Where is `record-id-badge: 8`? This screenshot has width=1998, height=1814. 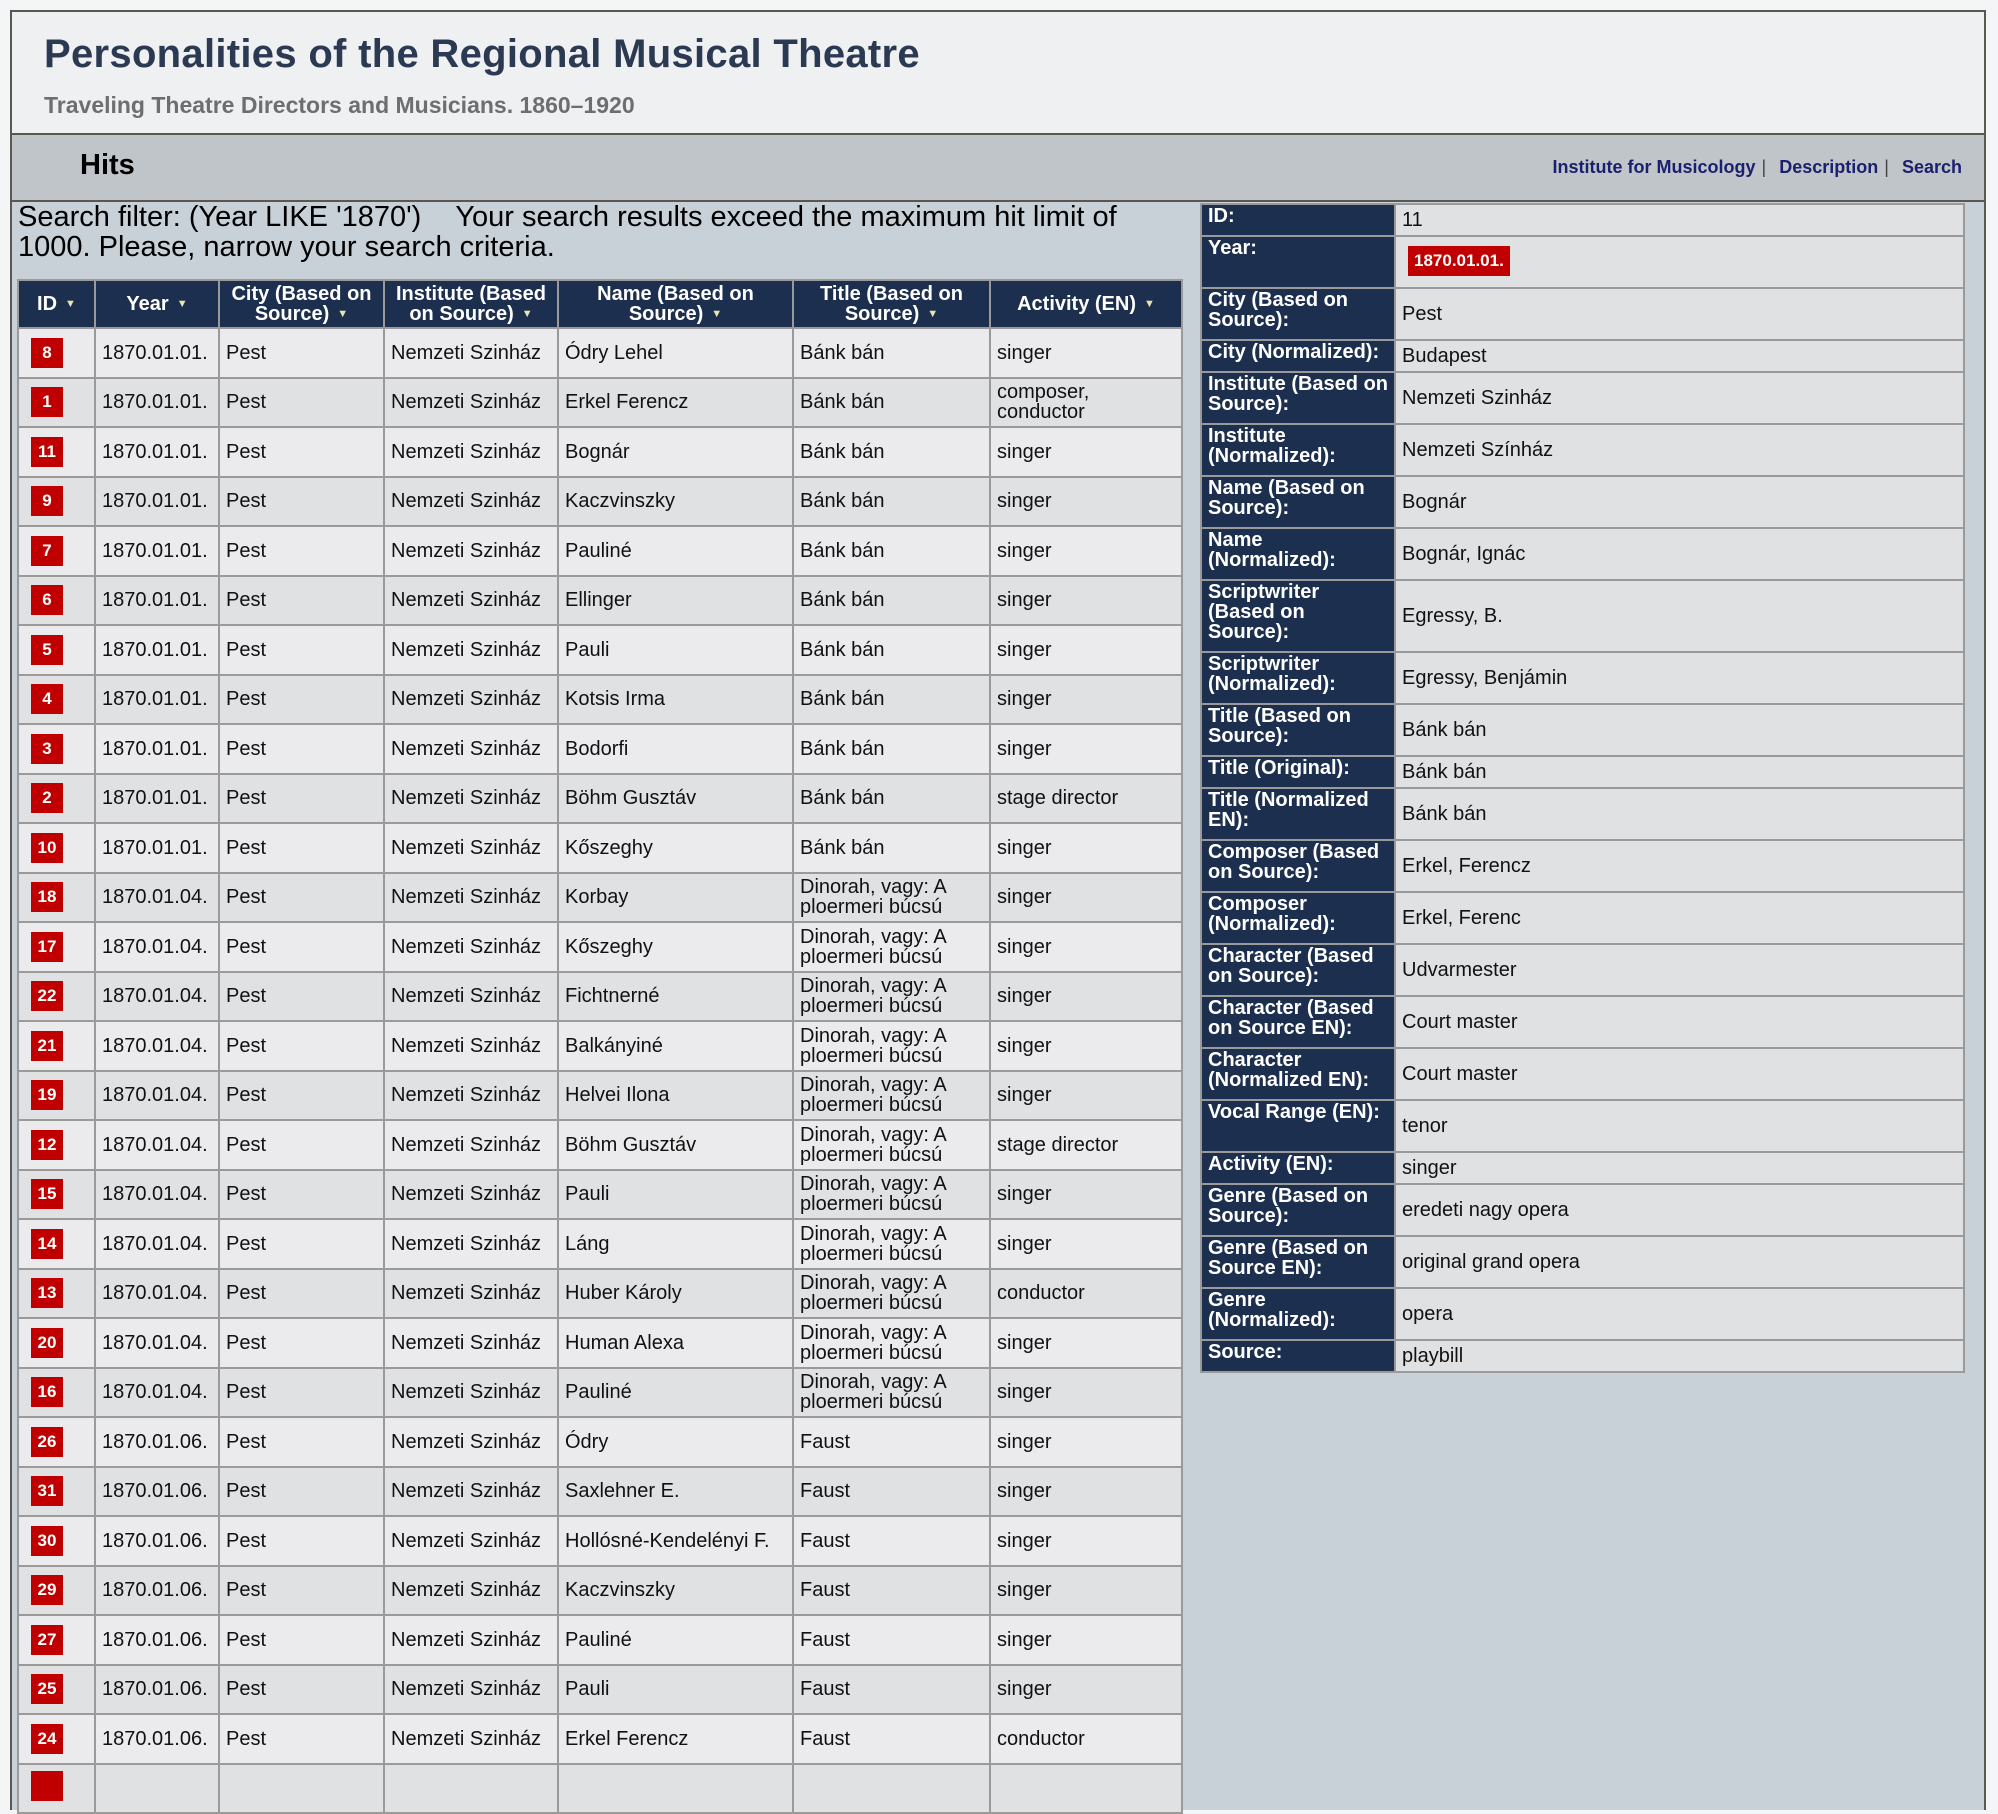 record-id-badge: 8 is located at coordinates (47, 352).